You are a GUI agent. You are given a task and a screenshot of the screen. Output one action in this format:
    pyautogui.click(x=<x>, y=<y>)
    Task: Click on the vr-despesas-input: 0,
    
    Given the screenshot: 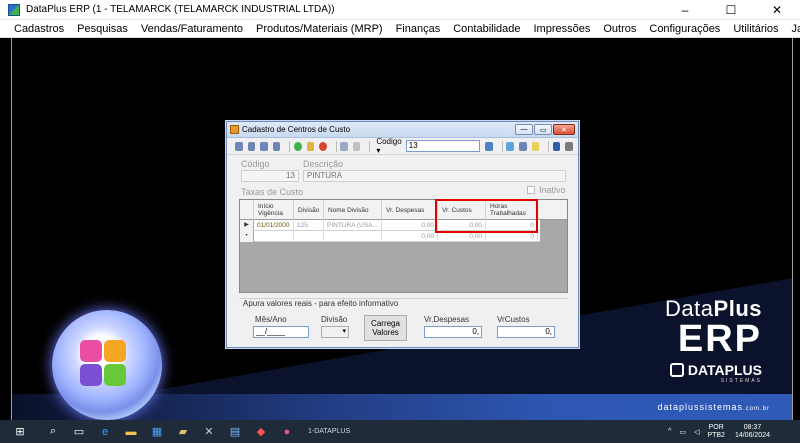 What is the action you would take?
    pyautogui.click(x=453, y=332)
    